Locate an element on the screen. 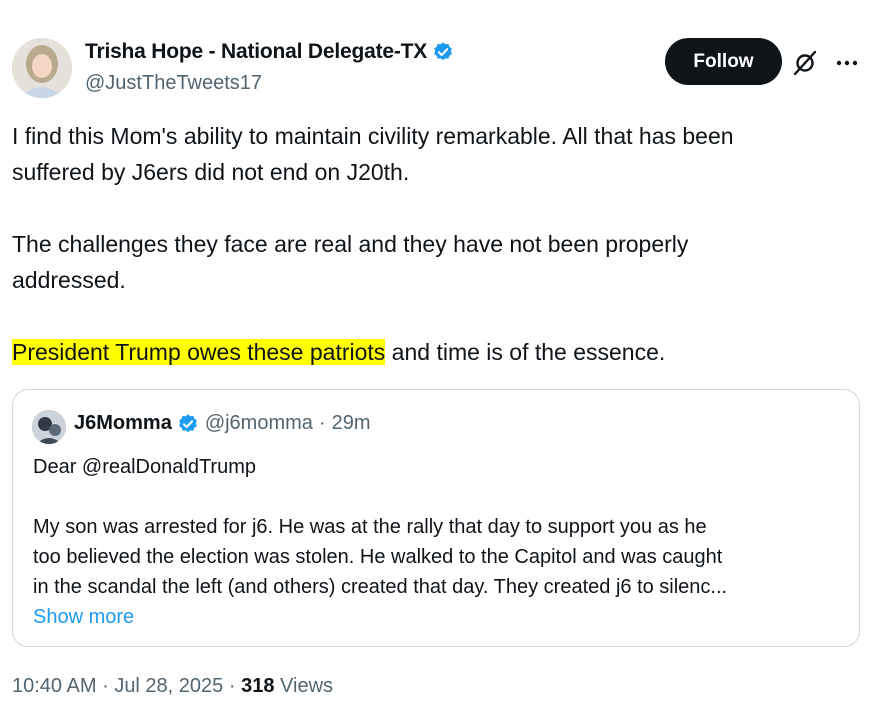 This screenshot has width=879, height=714. views-label: Views is located at coordinates (307, 686).